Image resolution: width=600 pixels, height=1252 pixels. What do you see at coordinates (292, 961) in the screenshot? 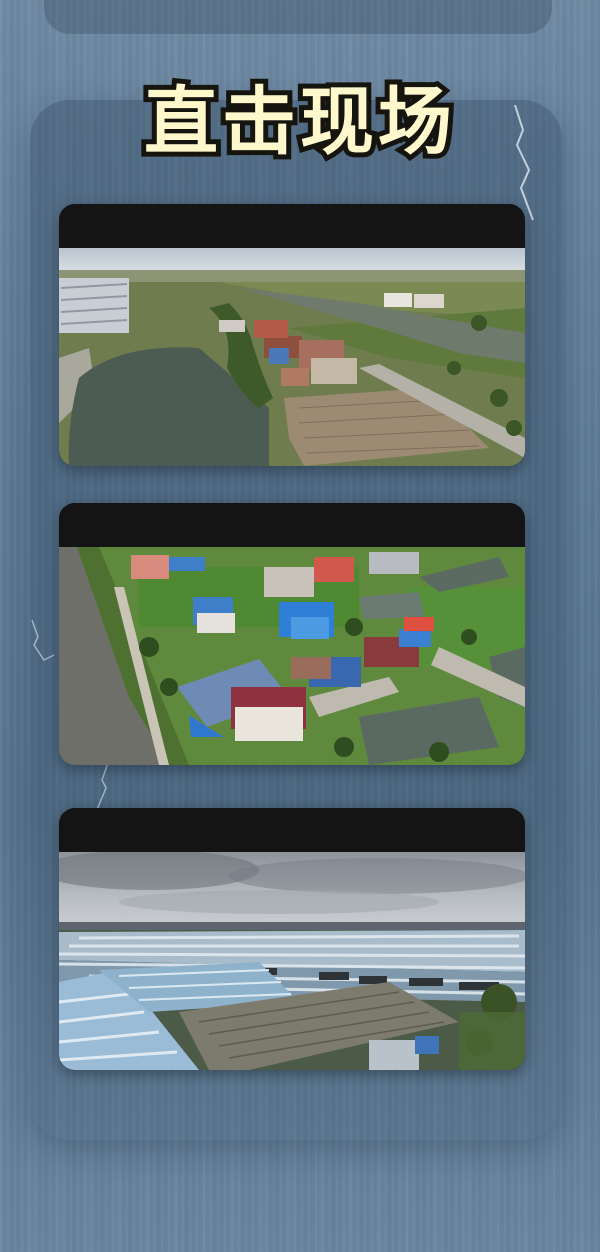
I see `aerial-greenhouses-image` at bounding box center [292, 961].